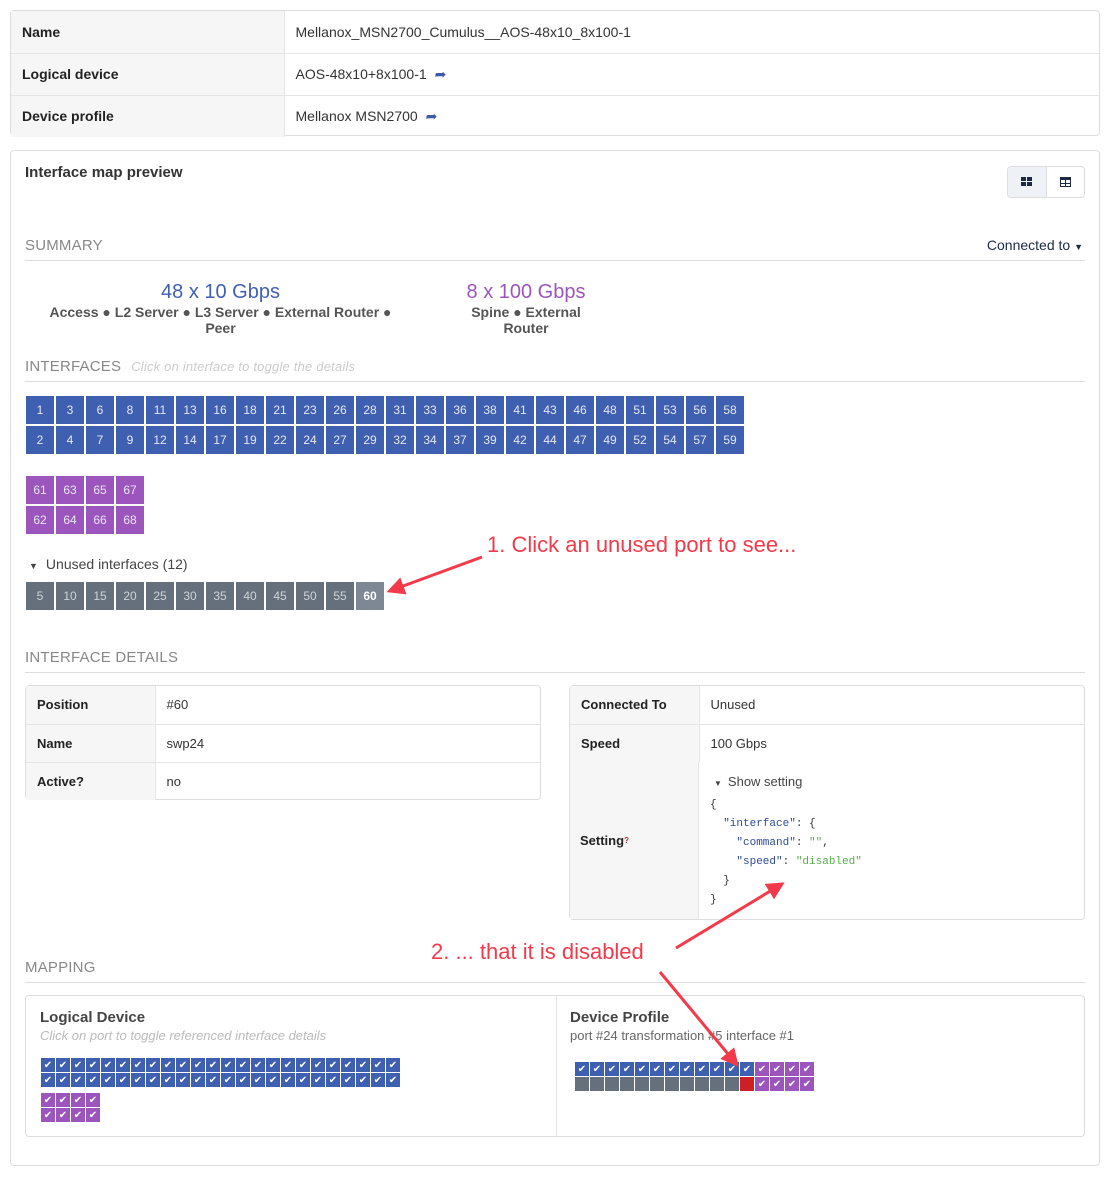 The height and width of the screenshot is (1178, 1109). What do you see at coordinates (670, 440) in the screenshot?
I see `port-54: 54` at bounding box center [670, 440].